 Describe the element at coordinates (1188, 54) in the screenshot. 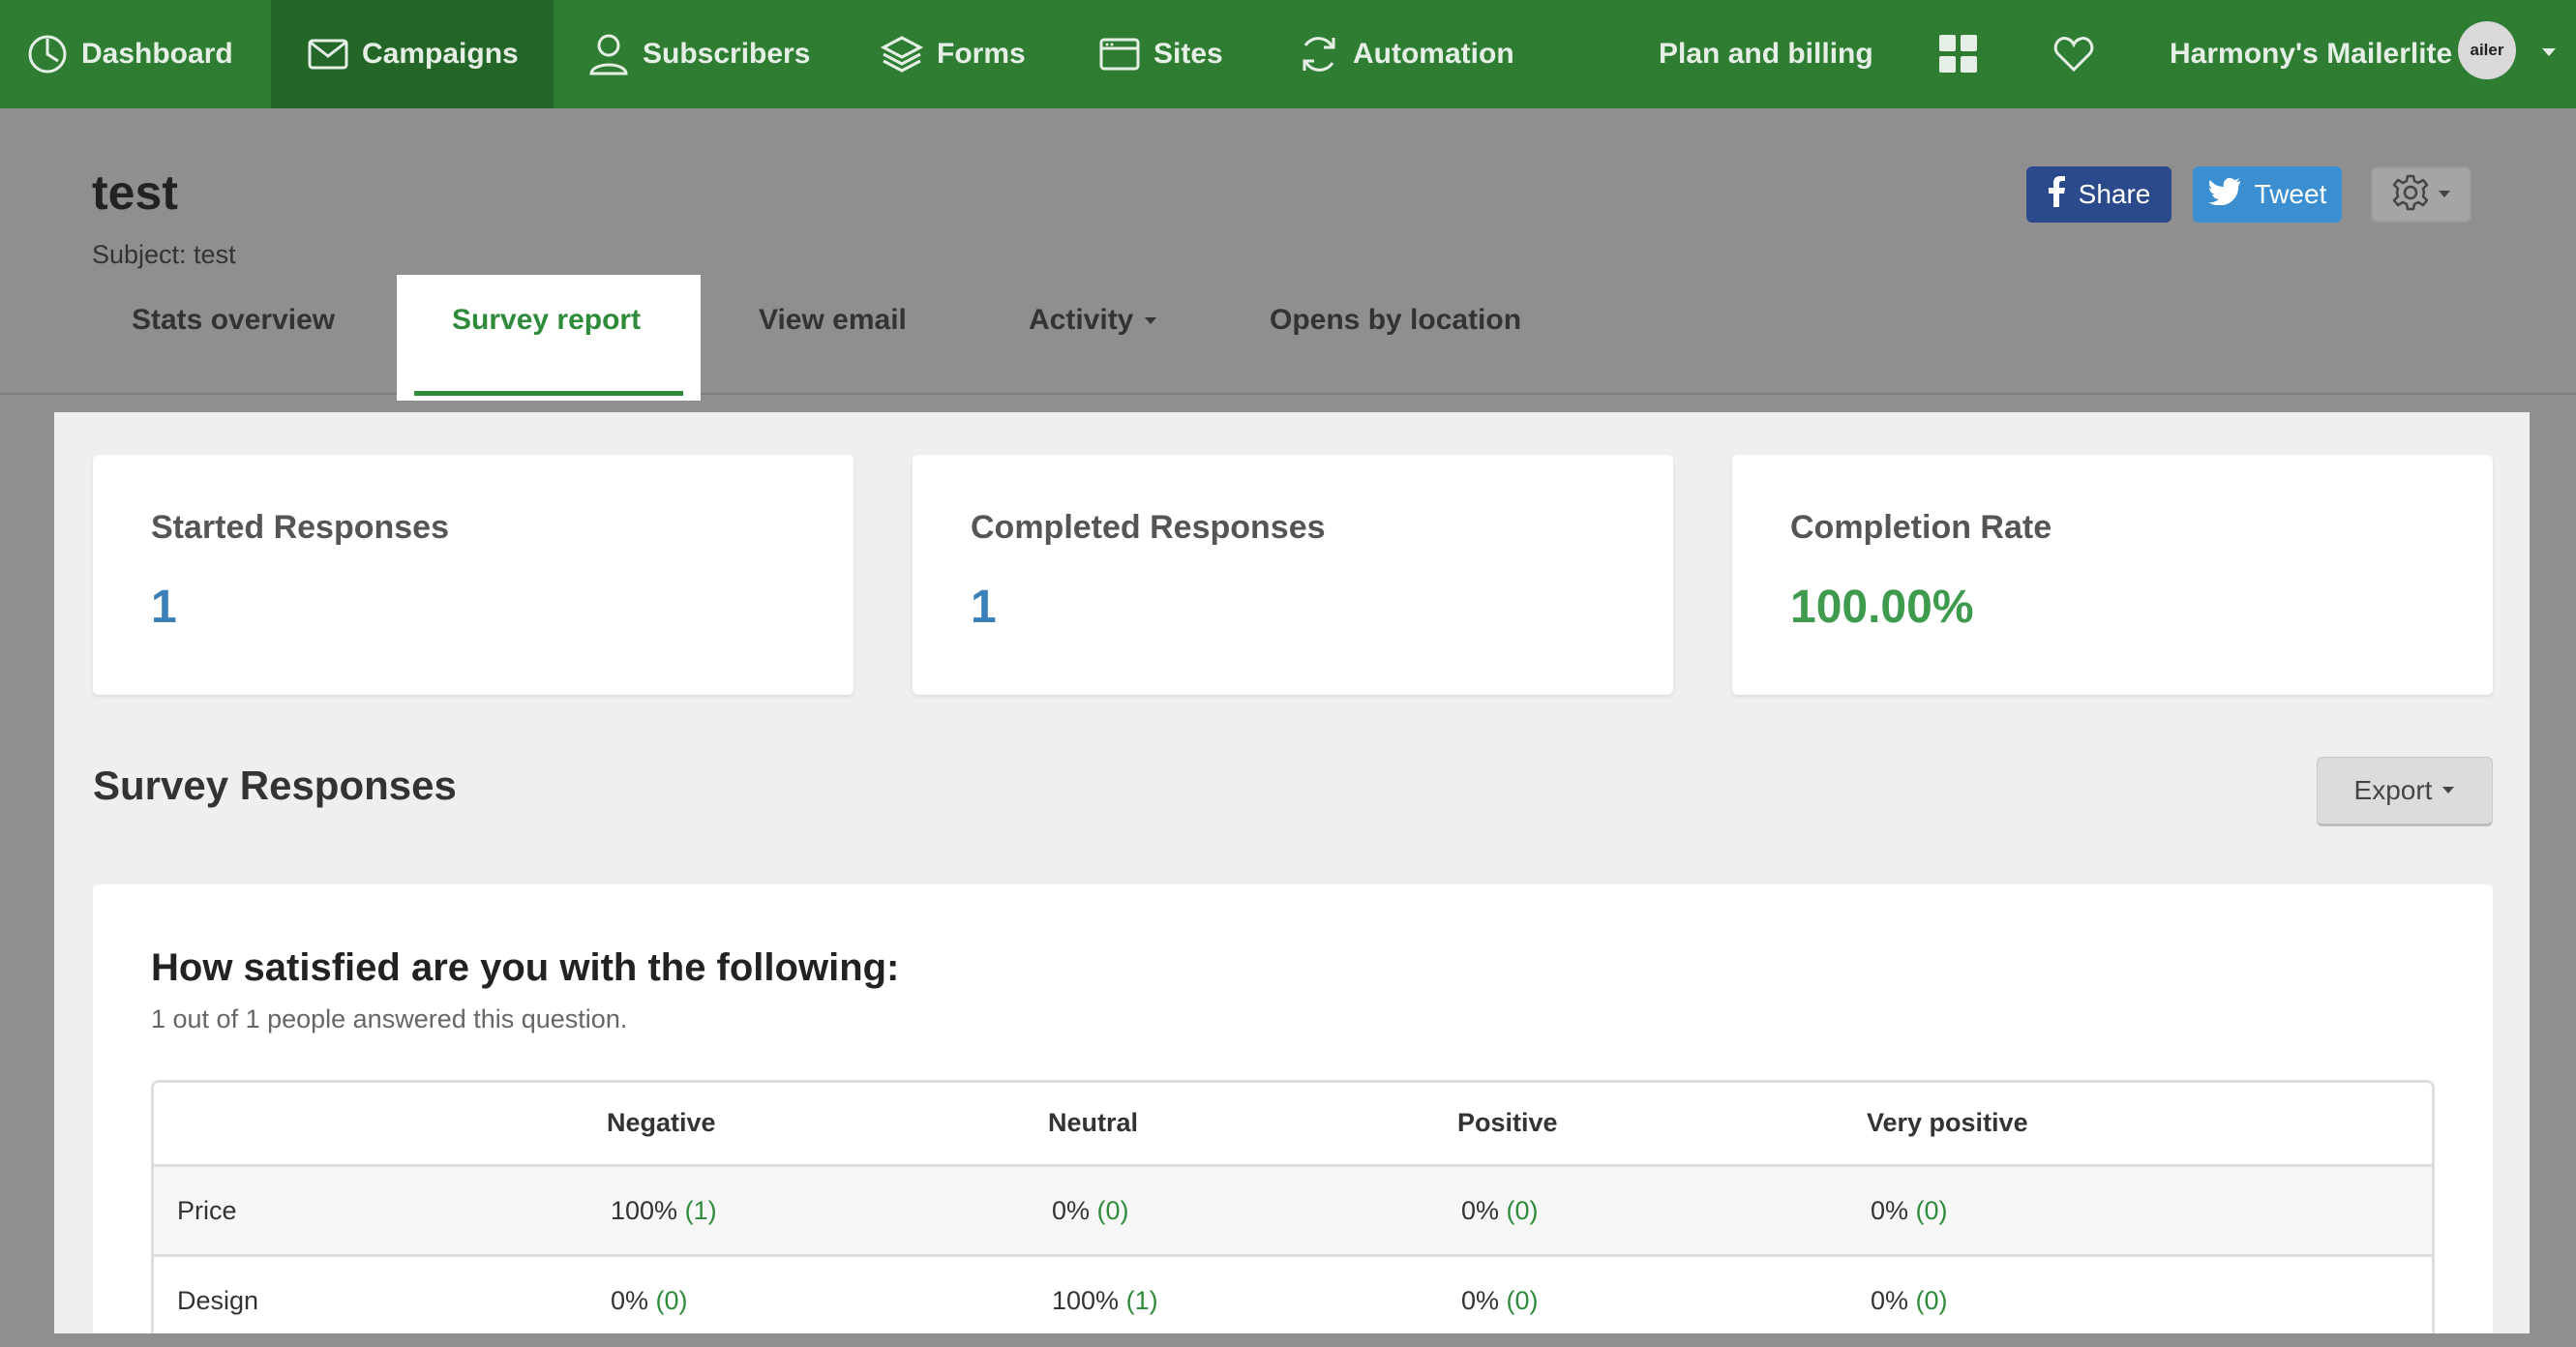

I see `nav-sites-label: Sites` at that location.